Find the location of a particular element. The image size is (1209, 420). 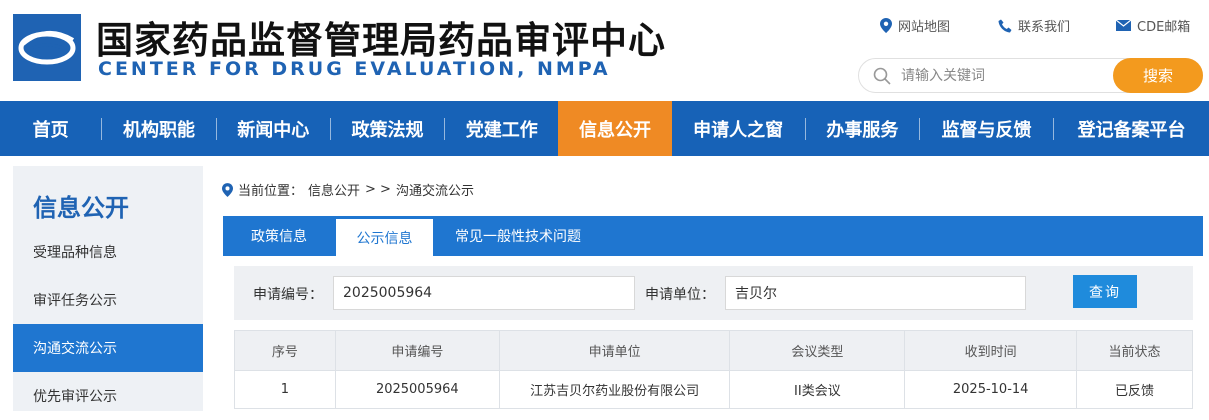

tab-policy-info: 政策信息 is located at coordinates (279, 236).